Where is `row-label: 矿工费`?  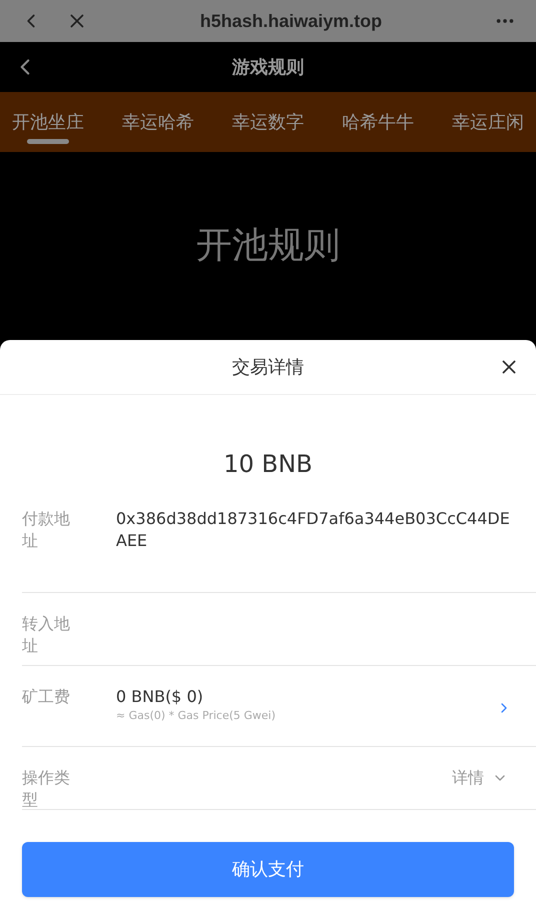 row-label: 矿工费 is located at coordinates (46, 697).